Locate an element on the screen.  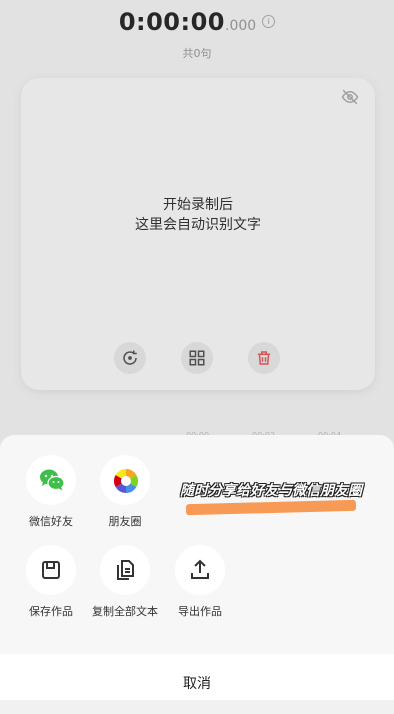
copy-all-text-button: 复制全部文本 is located at coordinates (125, 582).